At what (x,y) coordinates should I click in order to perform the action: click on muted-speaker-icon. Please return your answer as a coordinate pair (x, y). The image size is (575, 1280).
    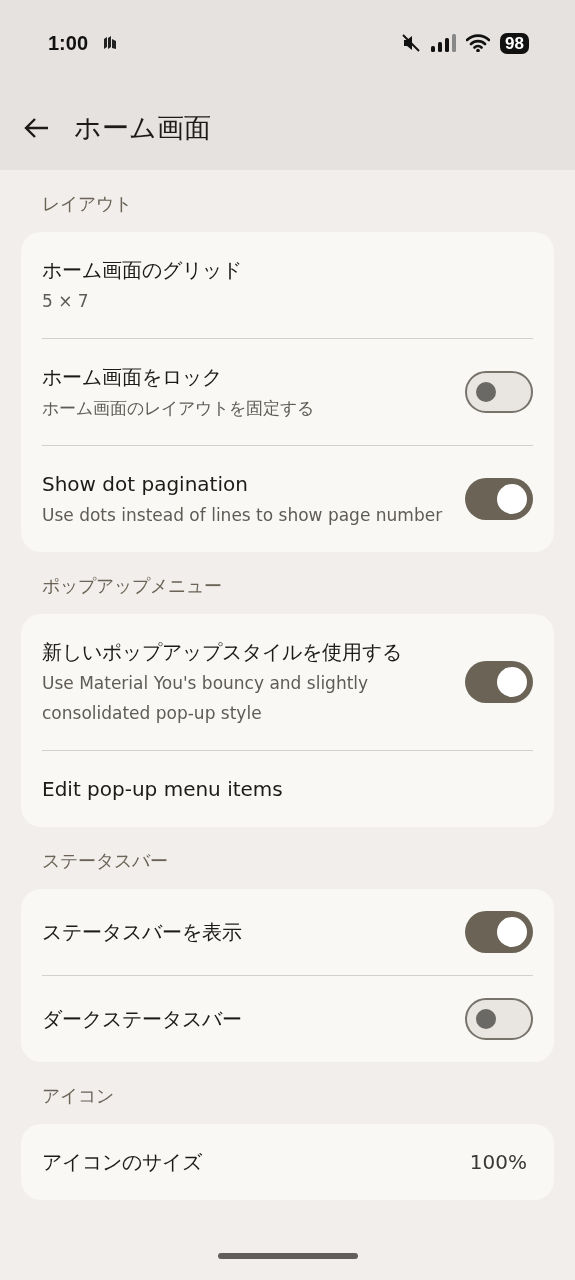
    Looking at the image, I should click on (411, 43).